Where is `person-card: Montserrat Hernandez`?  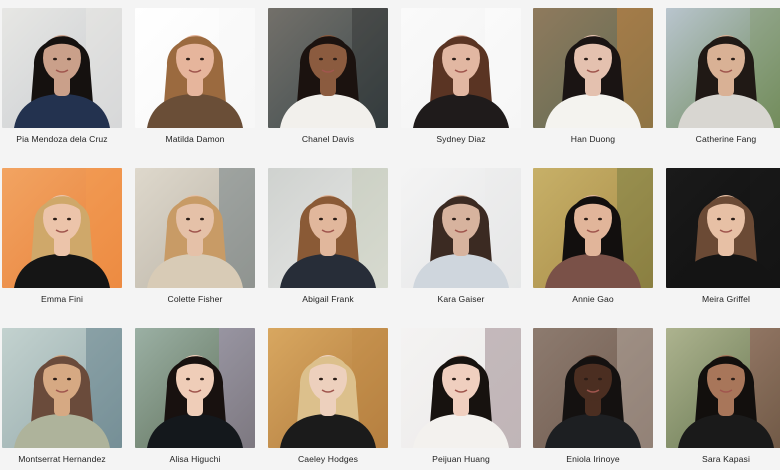
person-card: Montserrat Hernandez is located at coordinates (62, 396).